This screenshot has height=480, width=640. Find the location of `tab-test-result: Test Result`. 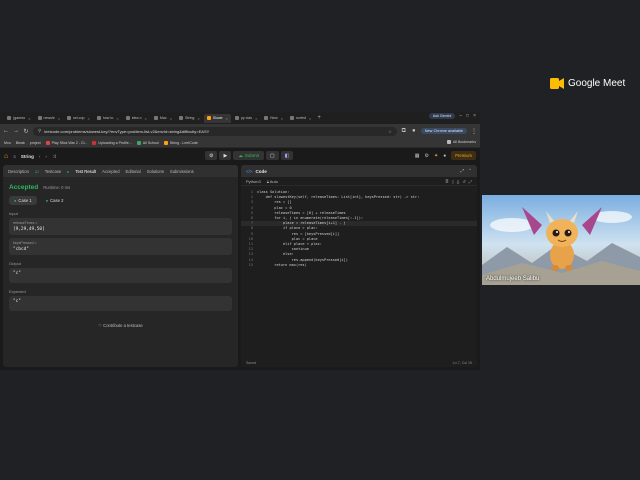

tab-test-result: Test Result is located at coordinates (85, 171).